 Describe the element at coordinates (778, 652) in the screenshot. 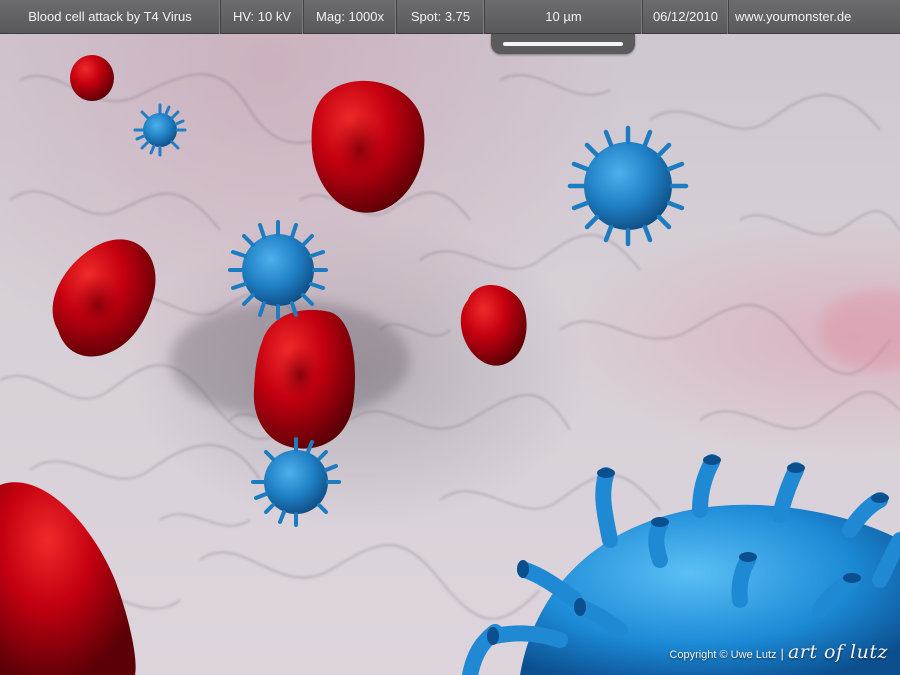

I see `copyright-notice: Copyright © Uwe Lutz | art of lutz` at that location.